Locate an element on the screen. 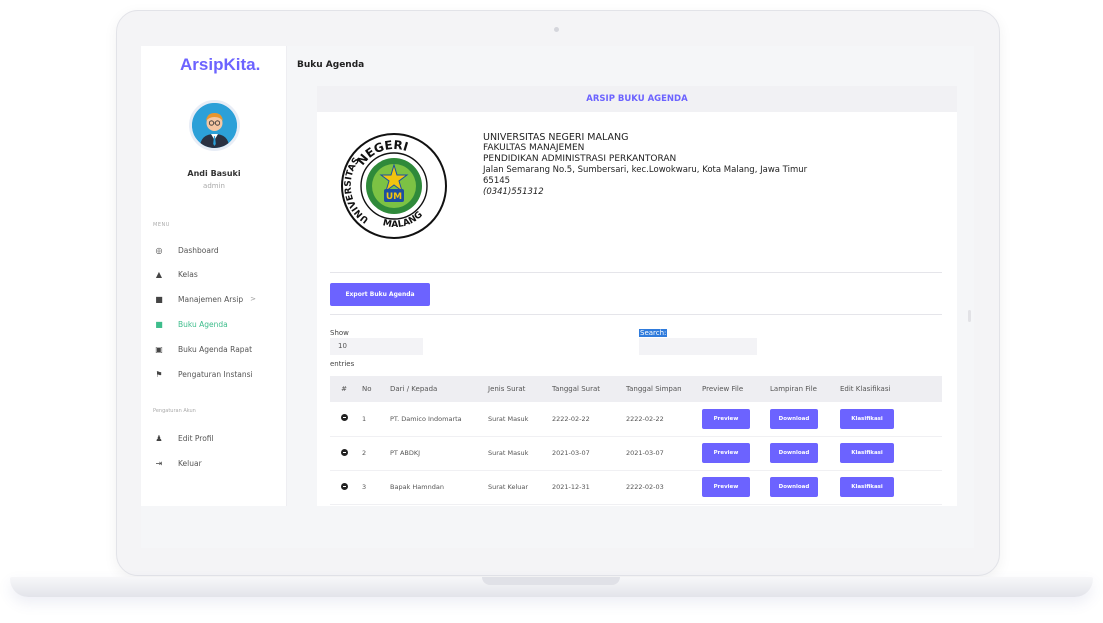 Image resolution: width=1103 pixels, height=623 pixels. university-logo: NEGERI UNIVERSITAS MALANG UM is located at coordinates (394, 186).